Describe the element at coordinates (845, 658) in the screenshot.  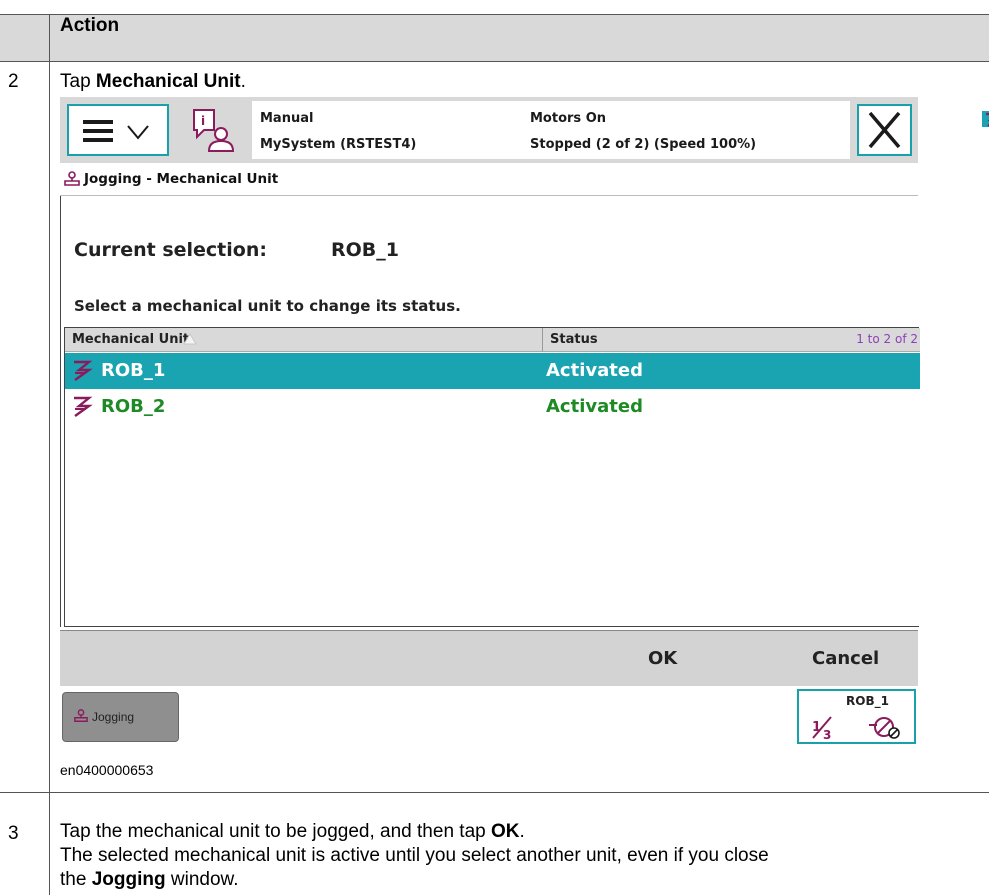
I see `cancel-button: Cancel` at that location.